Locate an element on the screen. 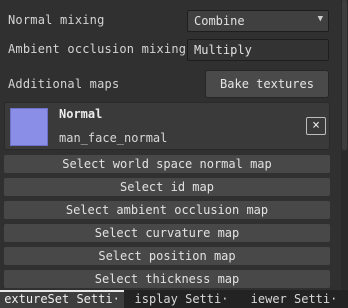 The width and height of the screenshot is (348, 308). normal-map-thumbnail is located at coordinates (29, 127).